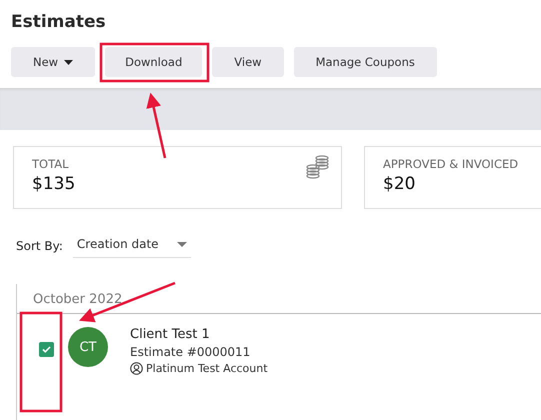 The height and width of the screenshot is (420, 541). I want to click on user-icon, so click(136, 368).